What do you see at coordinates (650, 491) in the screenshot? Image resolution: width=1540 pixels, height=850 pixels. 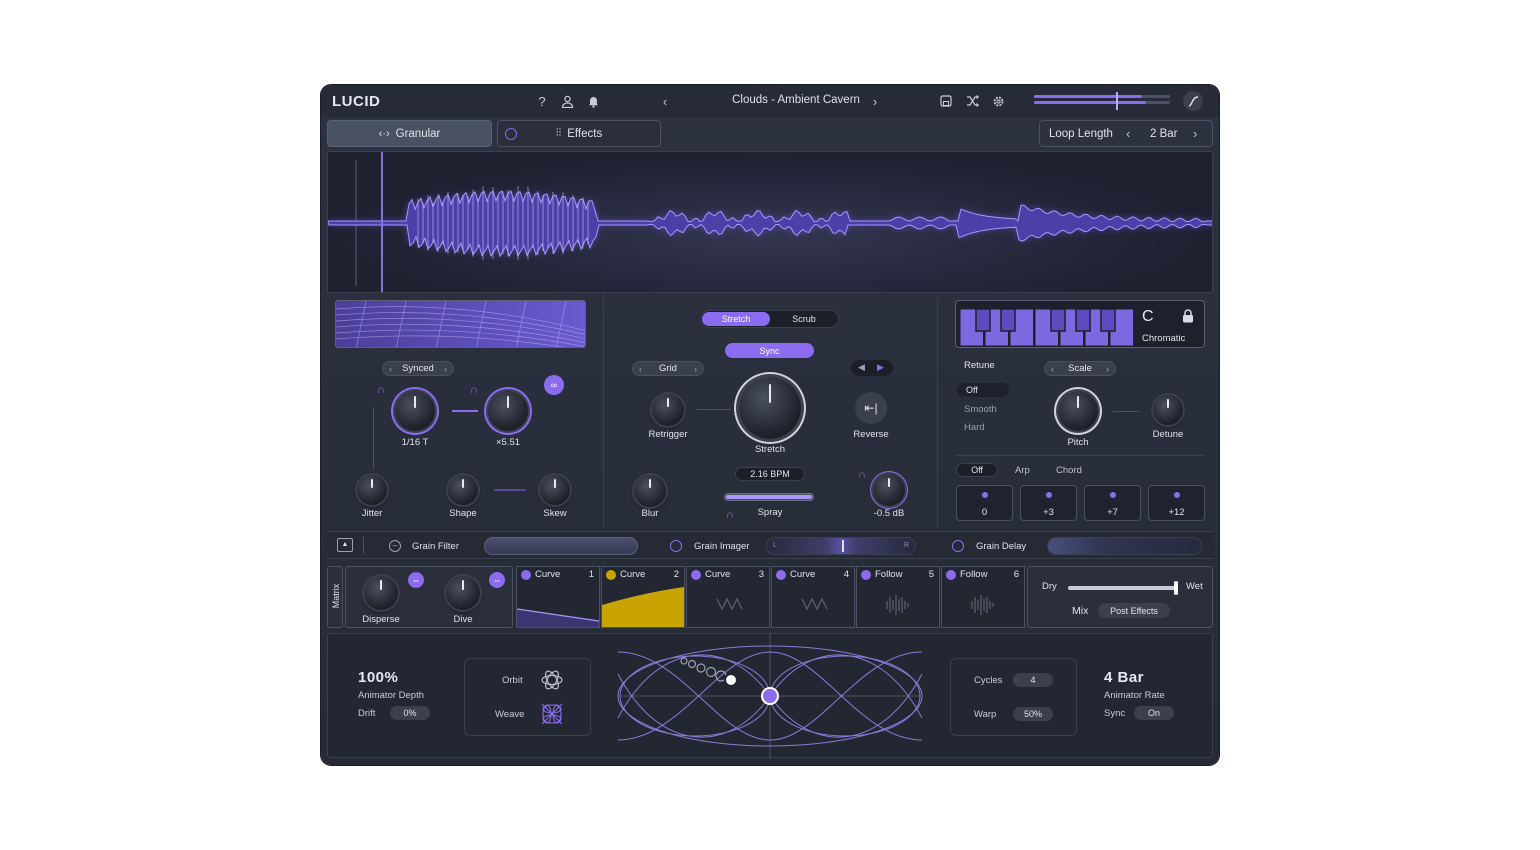 I see `blur-knob` at bounding box center [650, 491].